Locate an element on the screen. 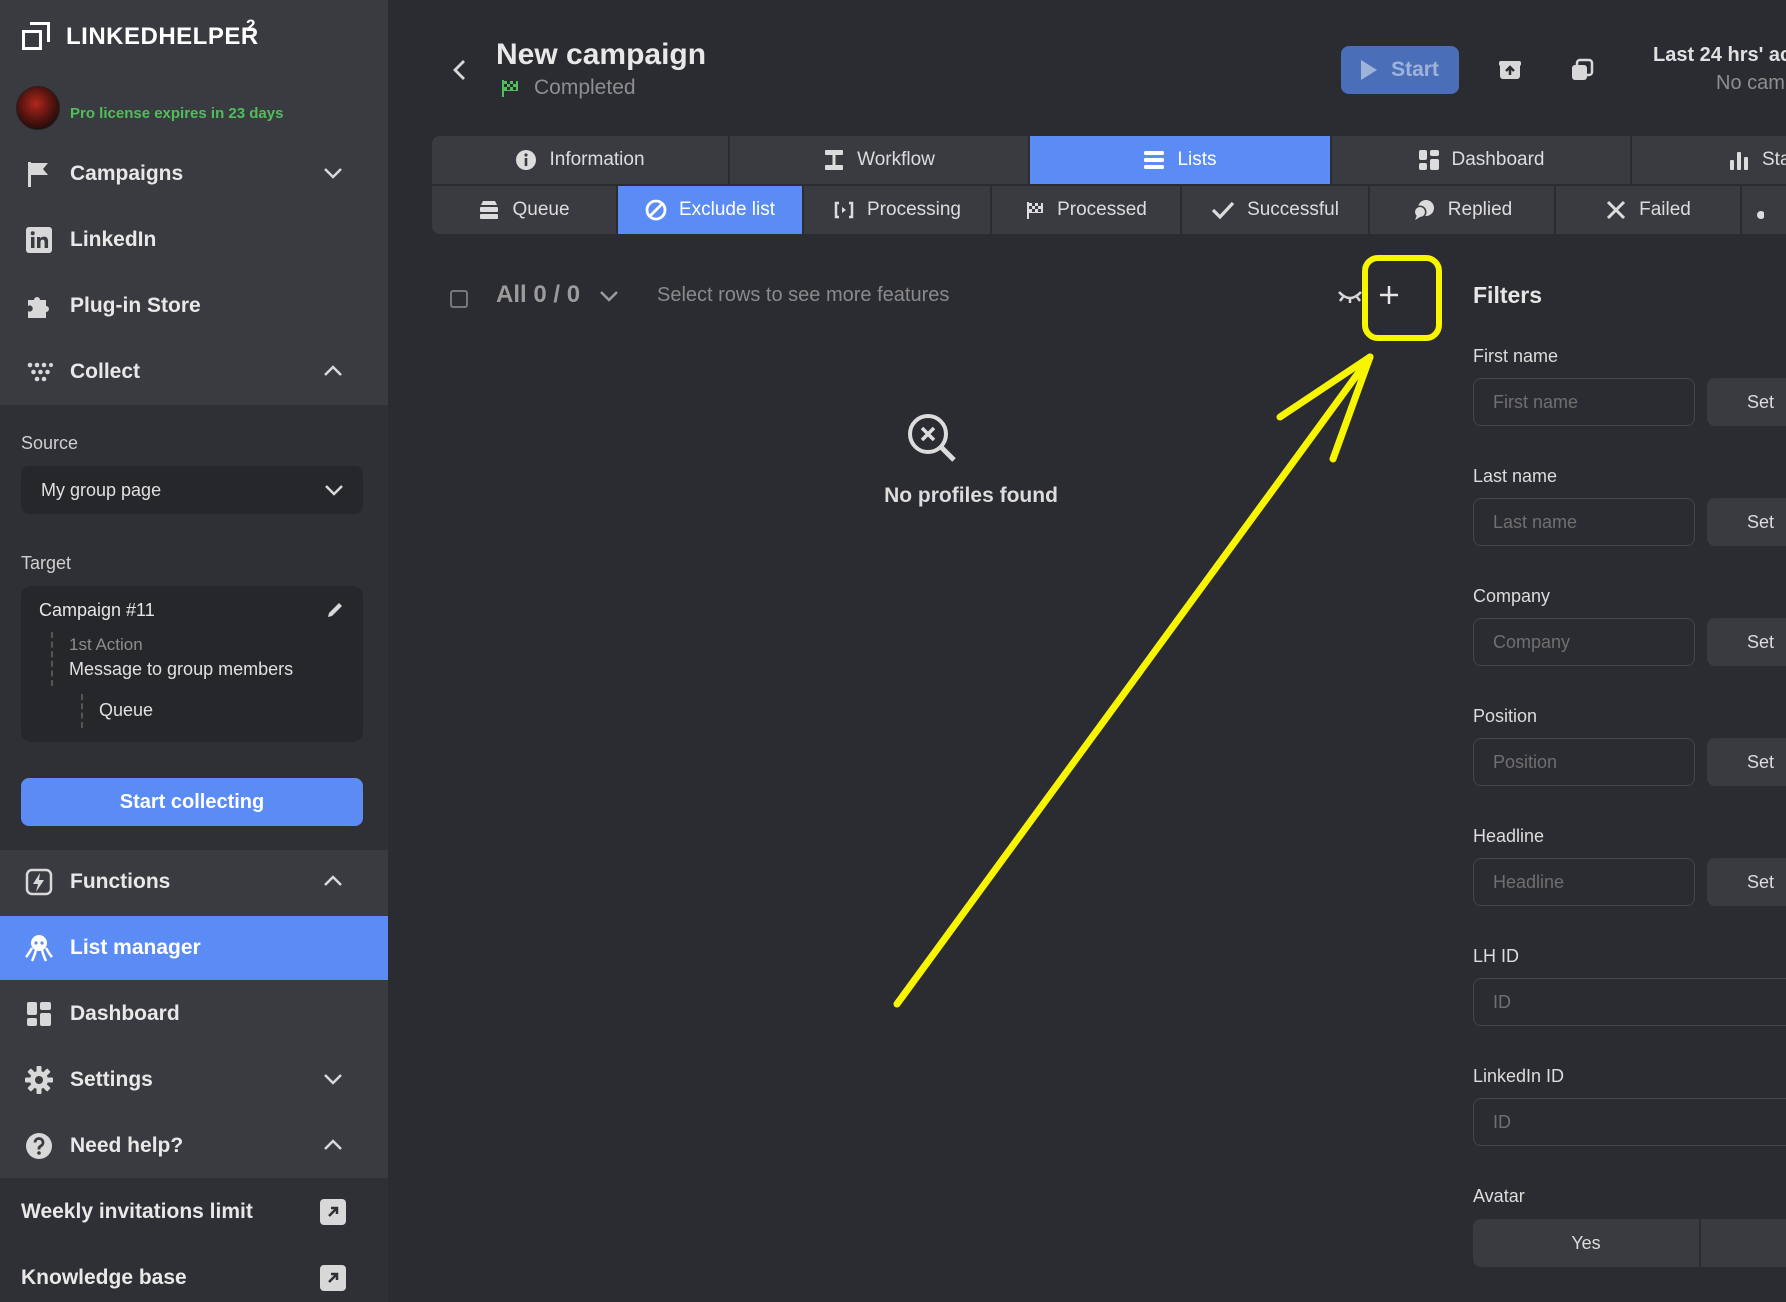 Image resolution: width=1786 pixels, height=1302 pixels. annotation-arrow is located at coordinates (1133, 680).